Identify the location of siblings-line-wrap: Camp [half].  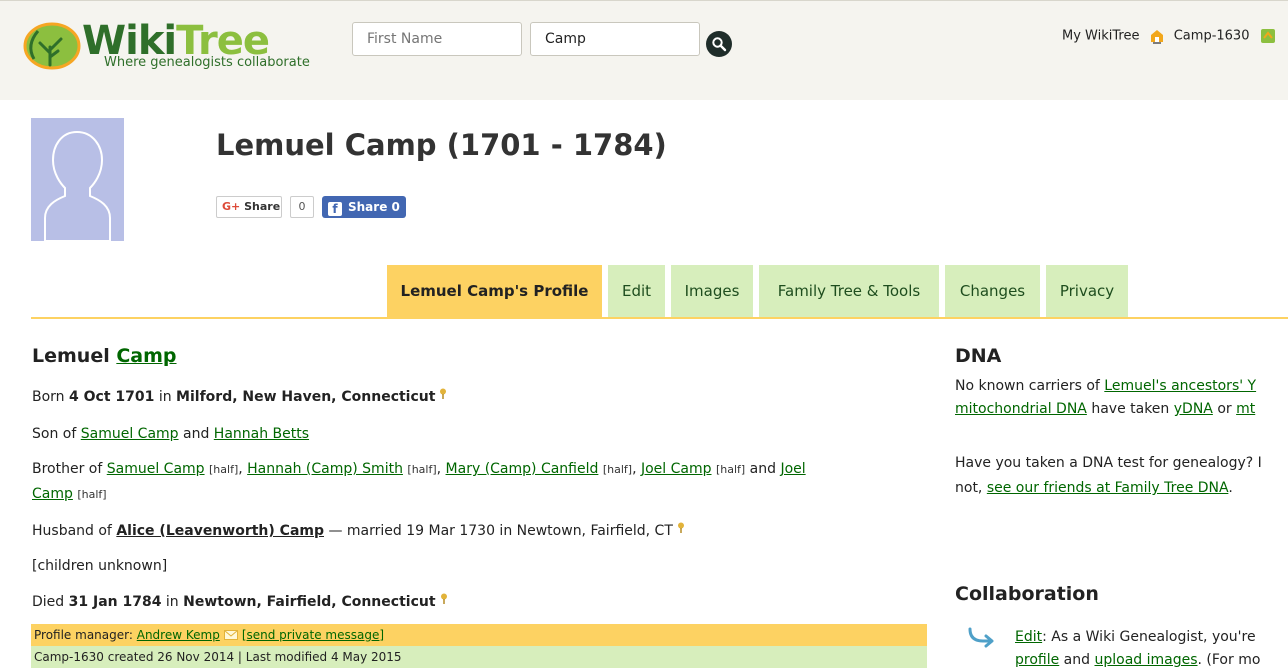
(69, 494).